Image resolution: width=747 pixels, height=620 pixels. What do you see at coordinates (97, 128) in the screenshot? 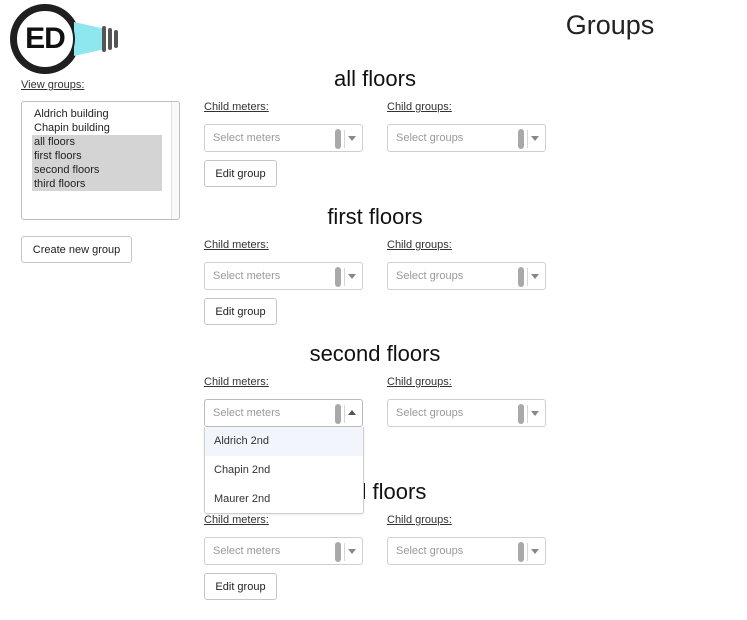
I see `group-list-item: Chapin building` at bounding box center [97, 128].